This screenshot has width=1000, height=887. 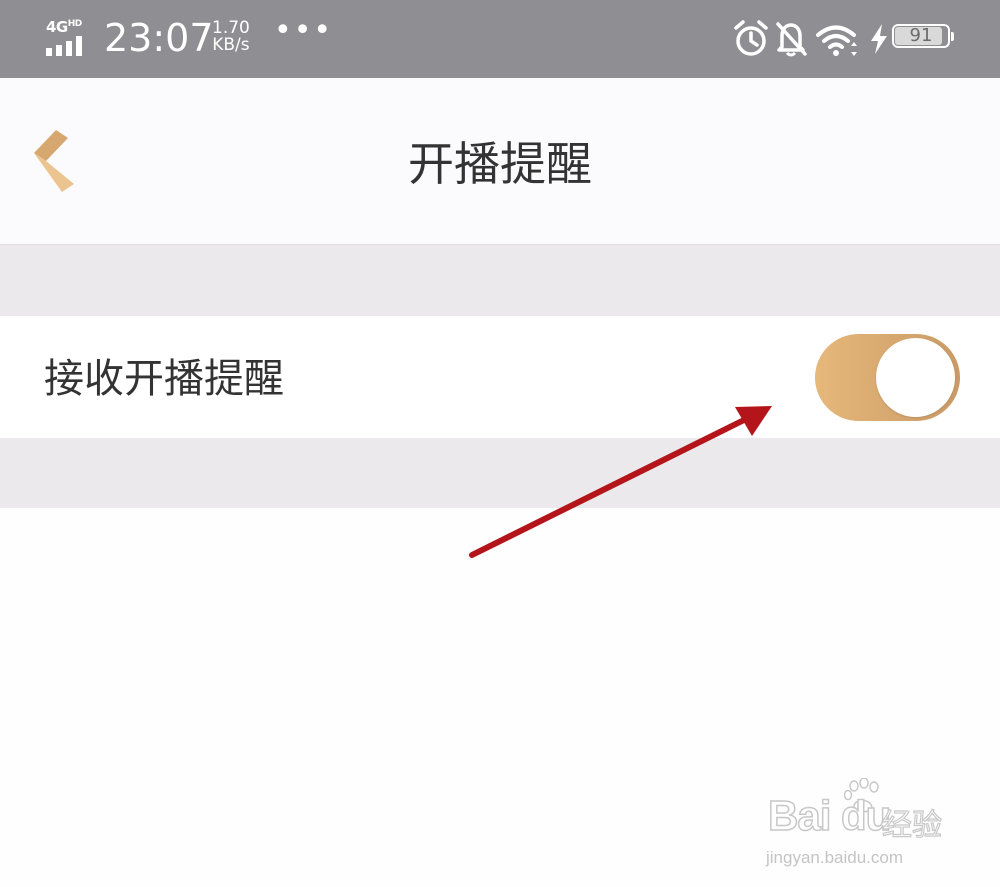 What do you see at coordinates (791, 39) in the screenshot?
I see `notifications-off-icon` at bounding box center [791, 39].